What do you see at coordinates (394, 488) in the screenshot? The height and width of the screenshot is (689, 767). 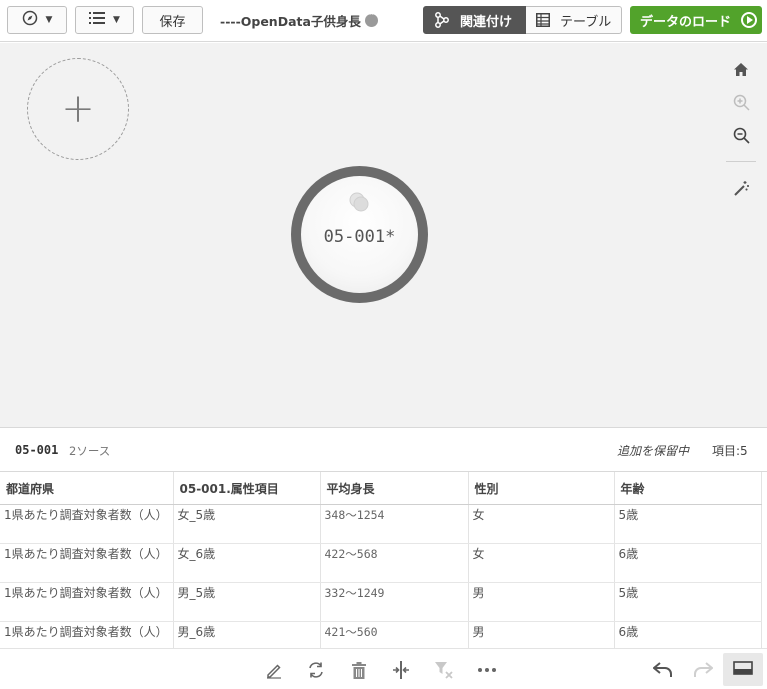 I see `column-header: 平均身長` at bounding box center [394, 488].